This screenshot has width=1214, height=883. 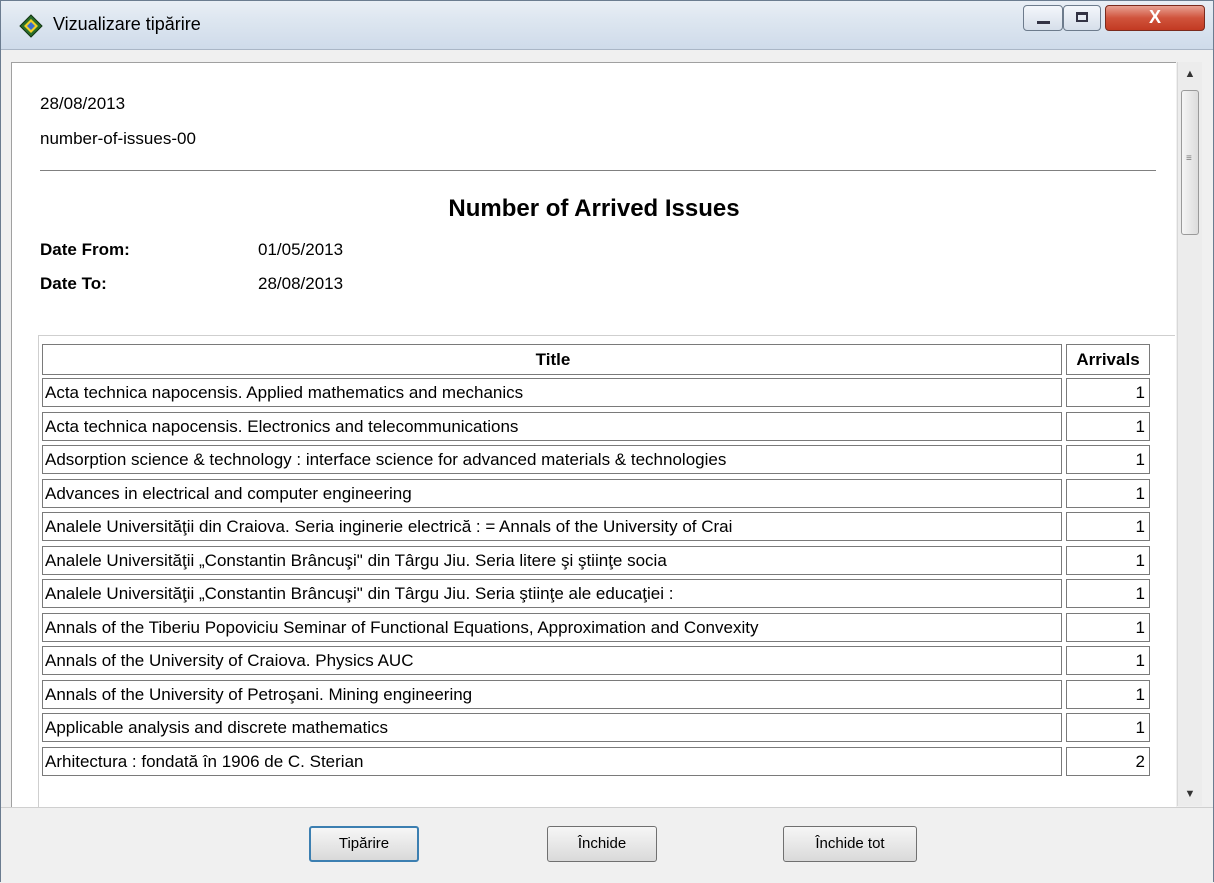 What do you see at coordinates (1189, 158) in the screenshot?
I see `grip-icon: ≡` at bounding box center [1189, 158].